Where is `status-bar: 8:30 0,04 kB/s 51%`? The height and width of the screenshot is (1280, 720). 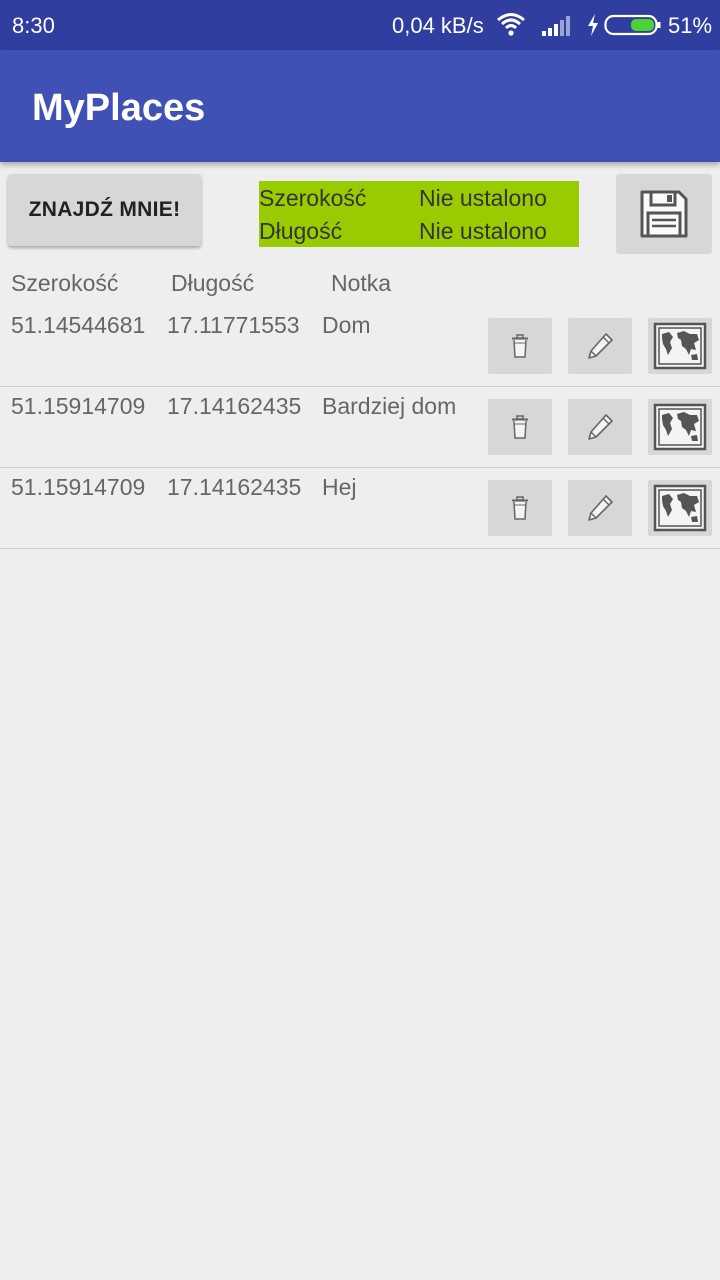
status-bar: 8:30 0,04 kB/s 51% is located at coordinates (360, 25).